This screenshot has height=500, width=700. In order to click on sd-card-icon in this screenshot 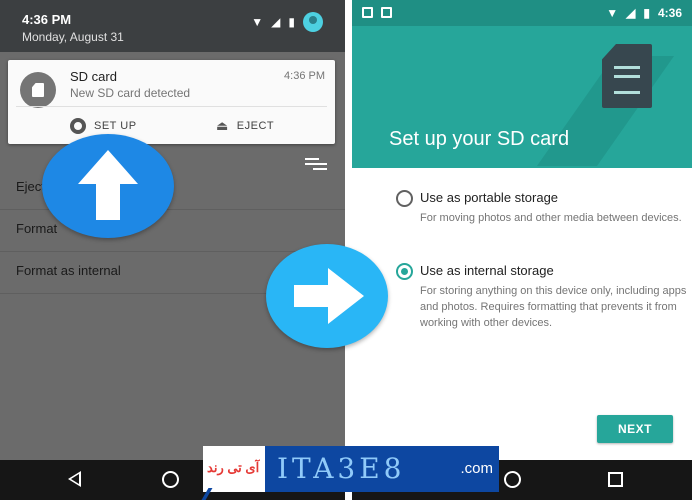, I will do `click(38, 90)`.